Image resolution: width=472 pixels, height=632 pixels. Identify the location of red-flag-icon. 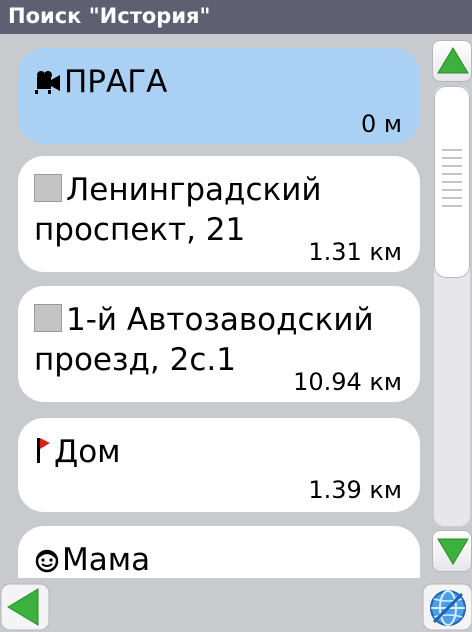
(43, 455).